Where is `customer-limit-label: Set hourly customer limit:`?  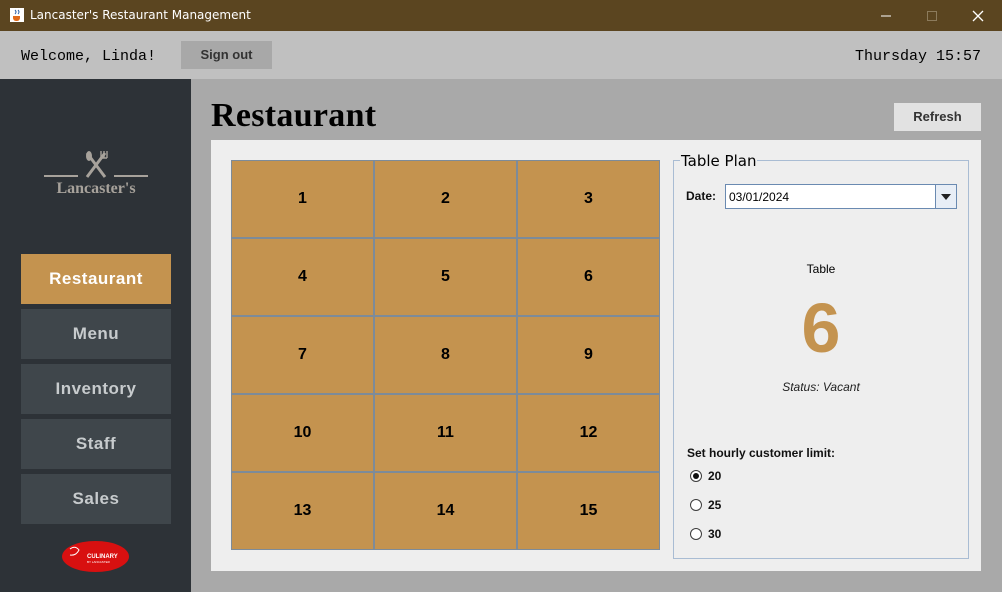
customer-limit-label: Set hourly customer limit: is located at coordinates (761, 453).